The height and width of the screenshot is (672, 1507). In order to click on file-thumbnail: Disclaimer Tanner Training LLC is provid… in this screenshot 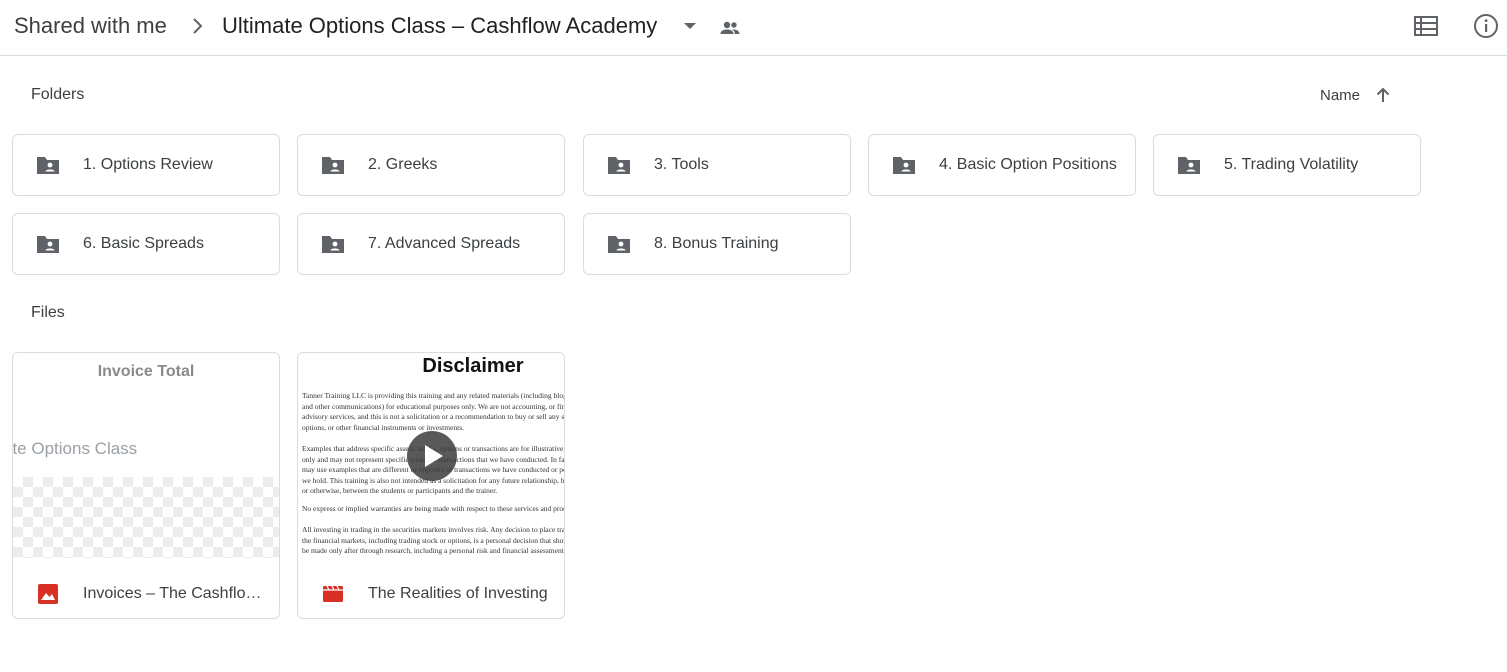, I will do `click(431, 455)`.